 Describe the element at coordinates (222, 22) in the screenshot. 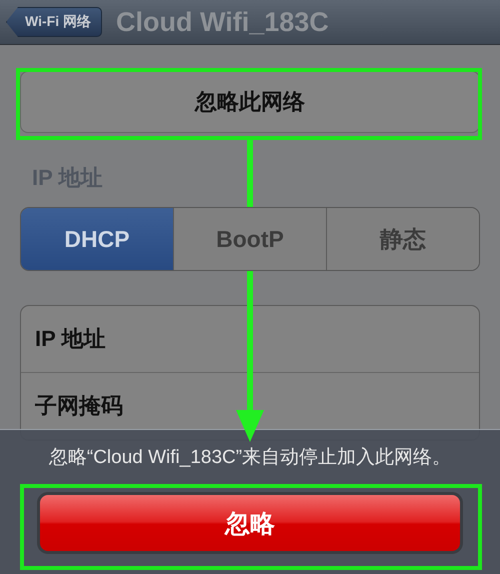

I see `nav-title: Cloud Wifi_183C` at that location.